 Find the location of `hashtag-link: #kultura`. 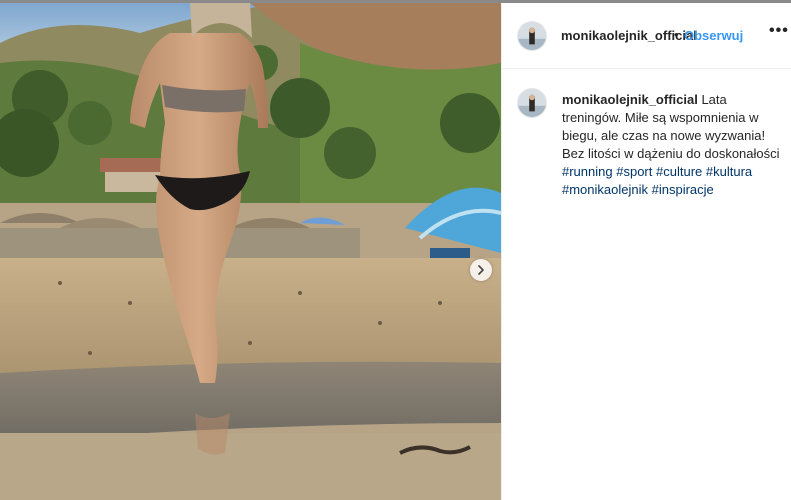

hashtag-link: #kultura is located at coordinates (729, 171).